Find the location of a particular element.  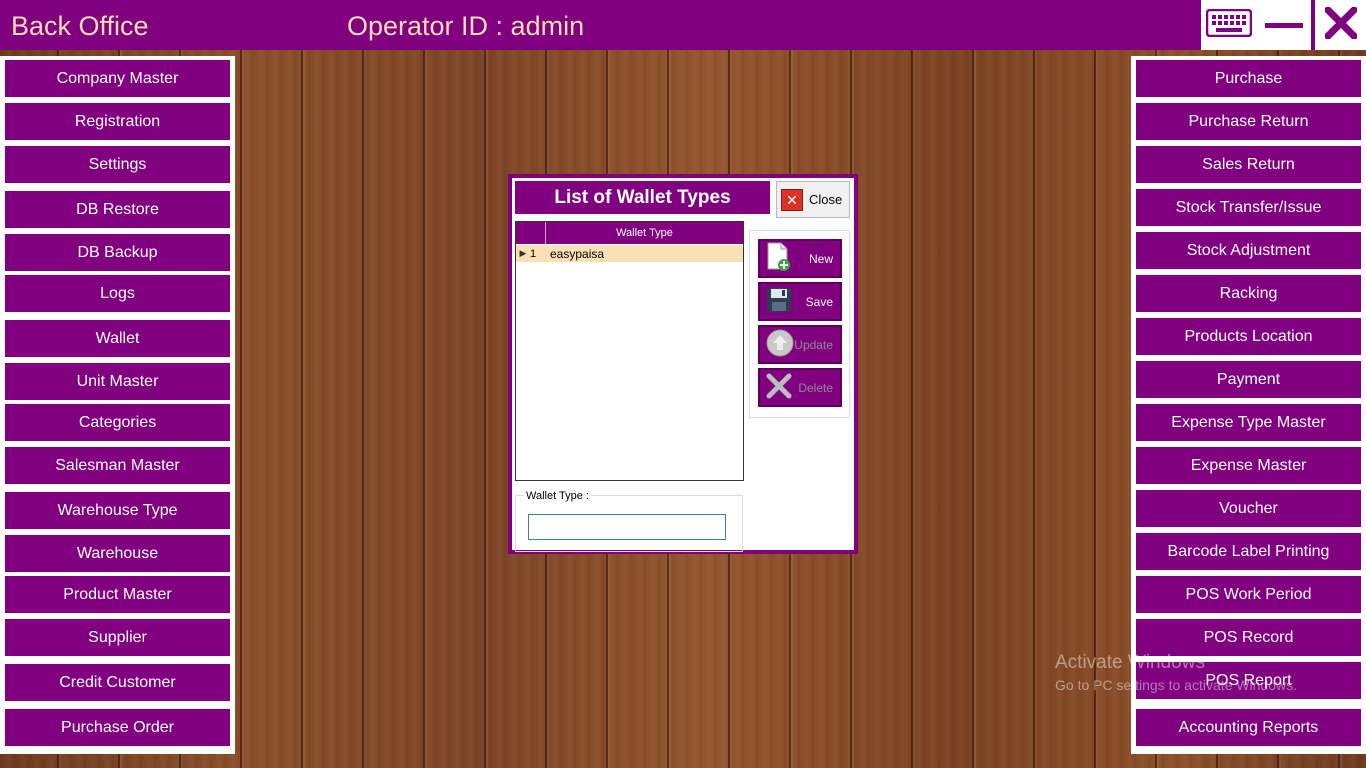

wallet-type-input is located at coordinates (627, 527).